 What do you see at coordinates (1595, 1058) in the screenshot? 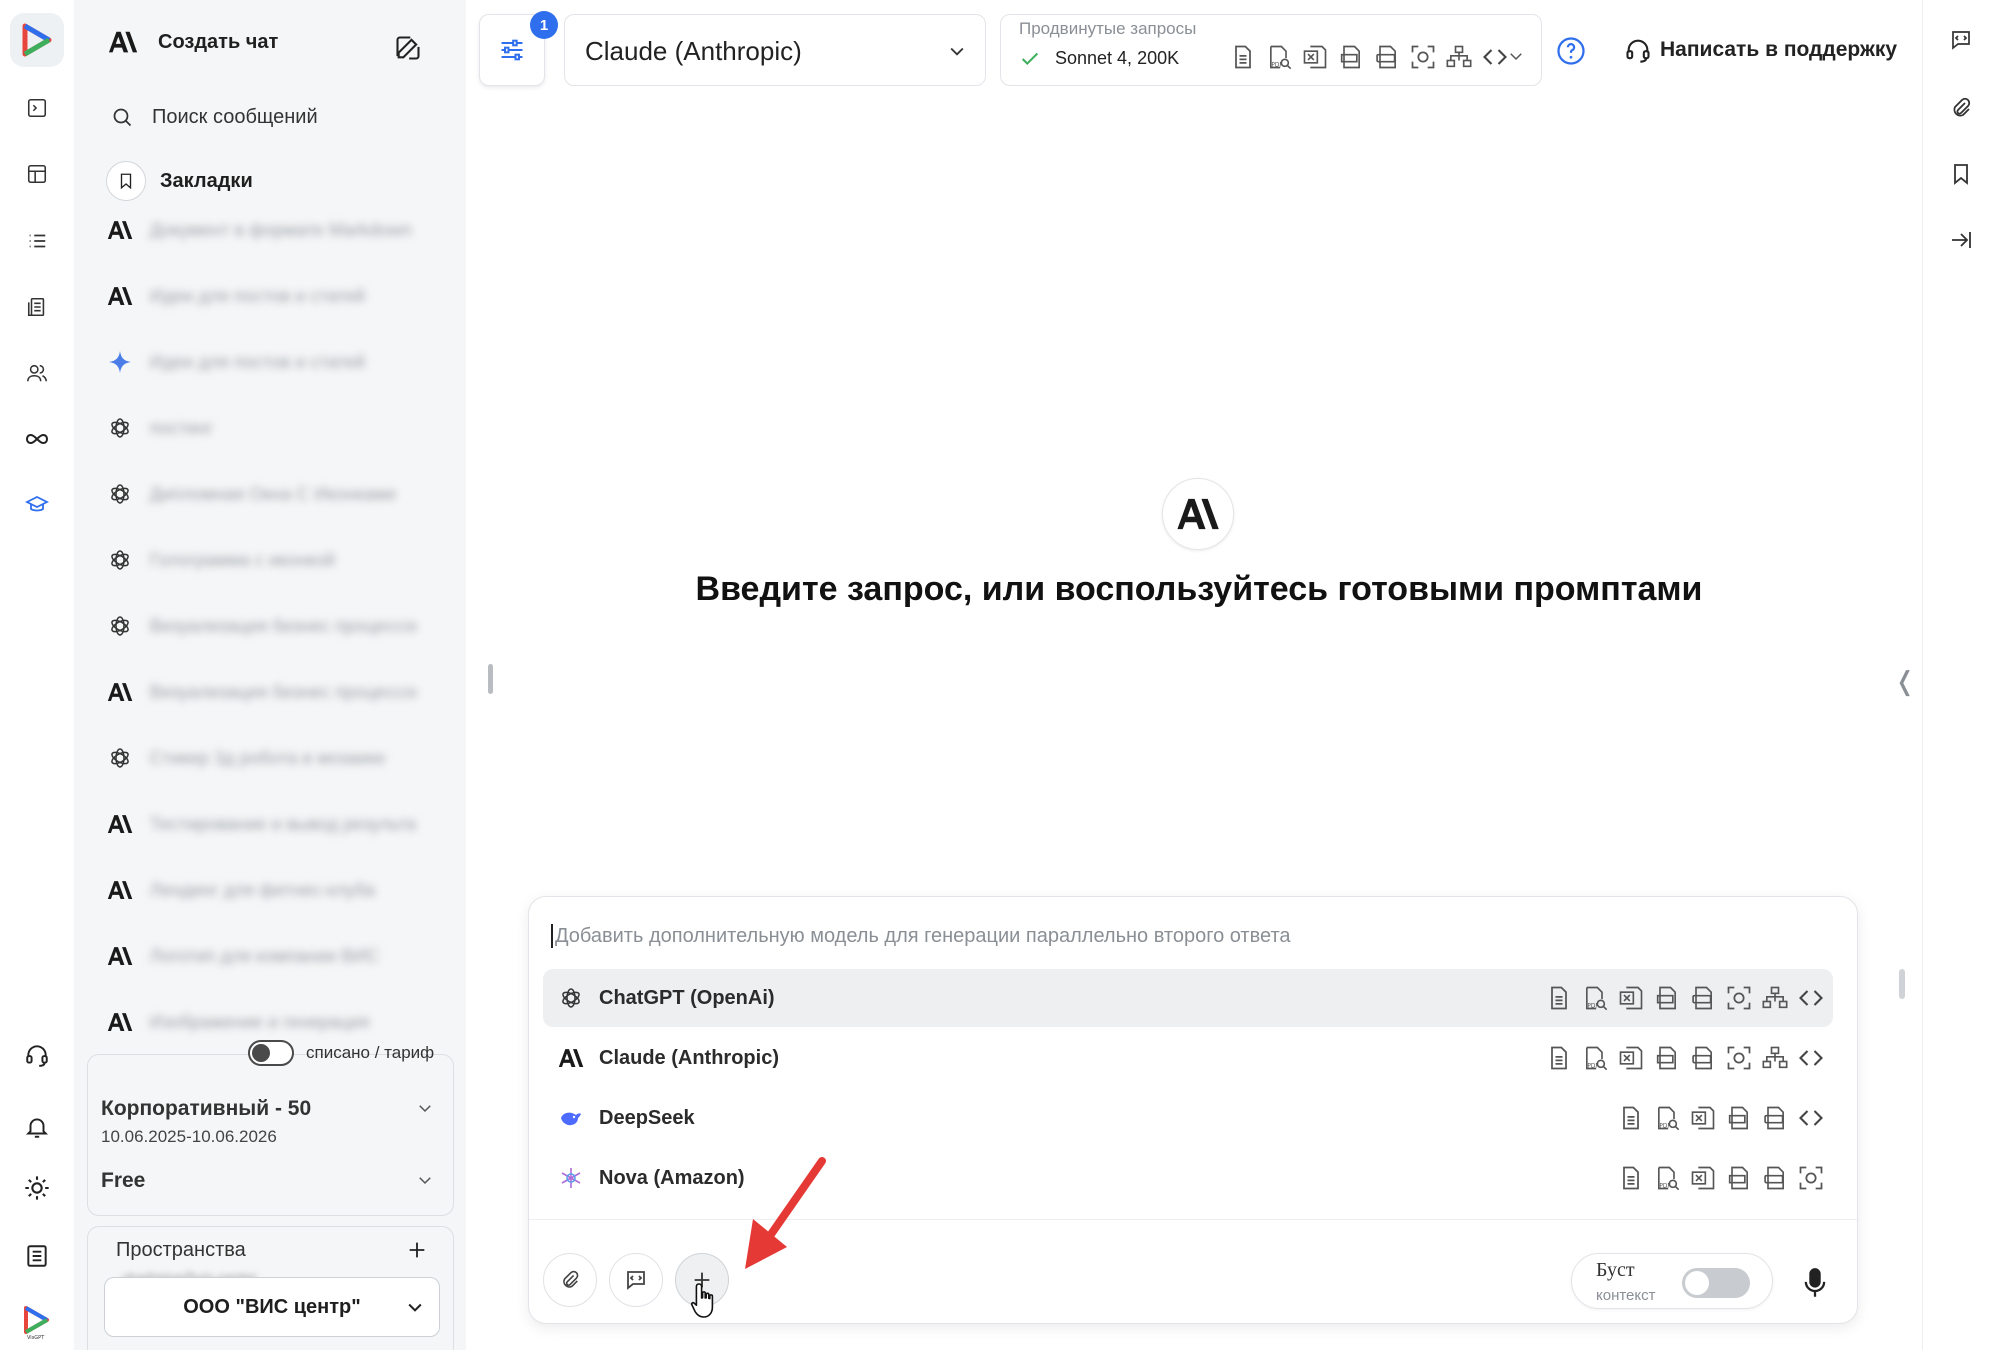
I see `pdf-search-icon` at bounding box center [1595, 1058].